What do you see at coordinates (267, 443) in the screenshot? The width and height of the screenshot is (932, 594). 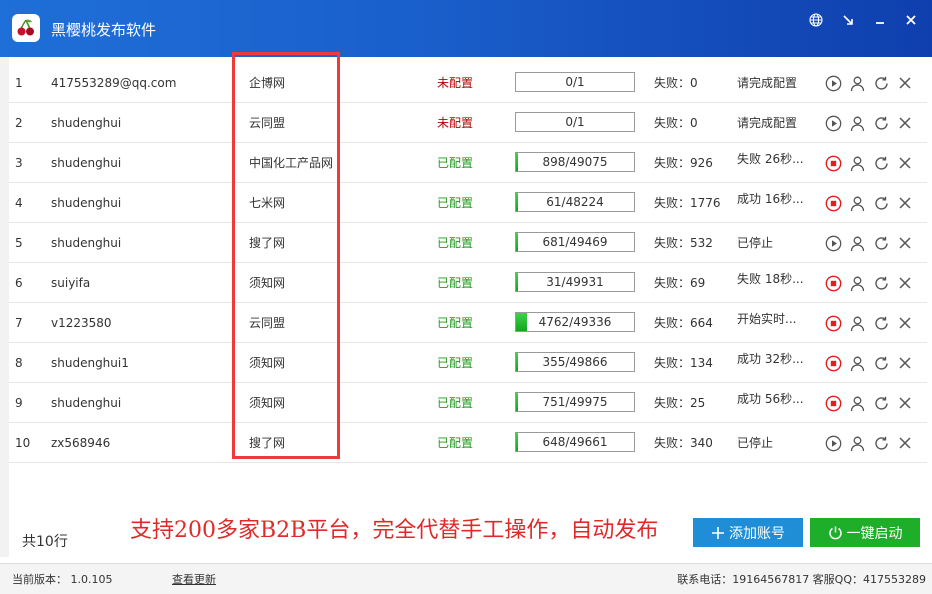 I see `platform-name: 搜了网` at bounding box center [267, 443].